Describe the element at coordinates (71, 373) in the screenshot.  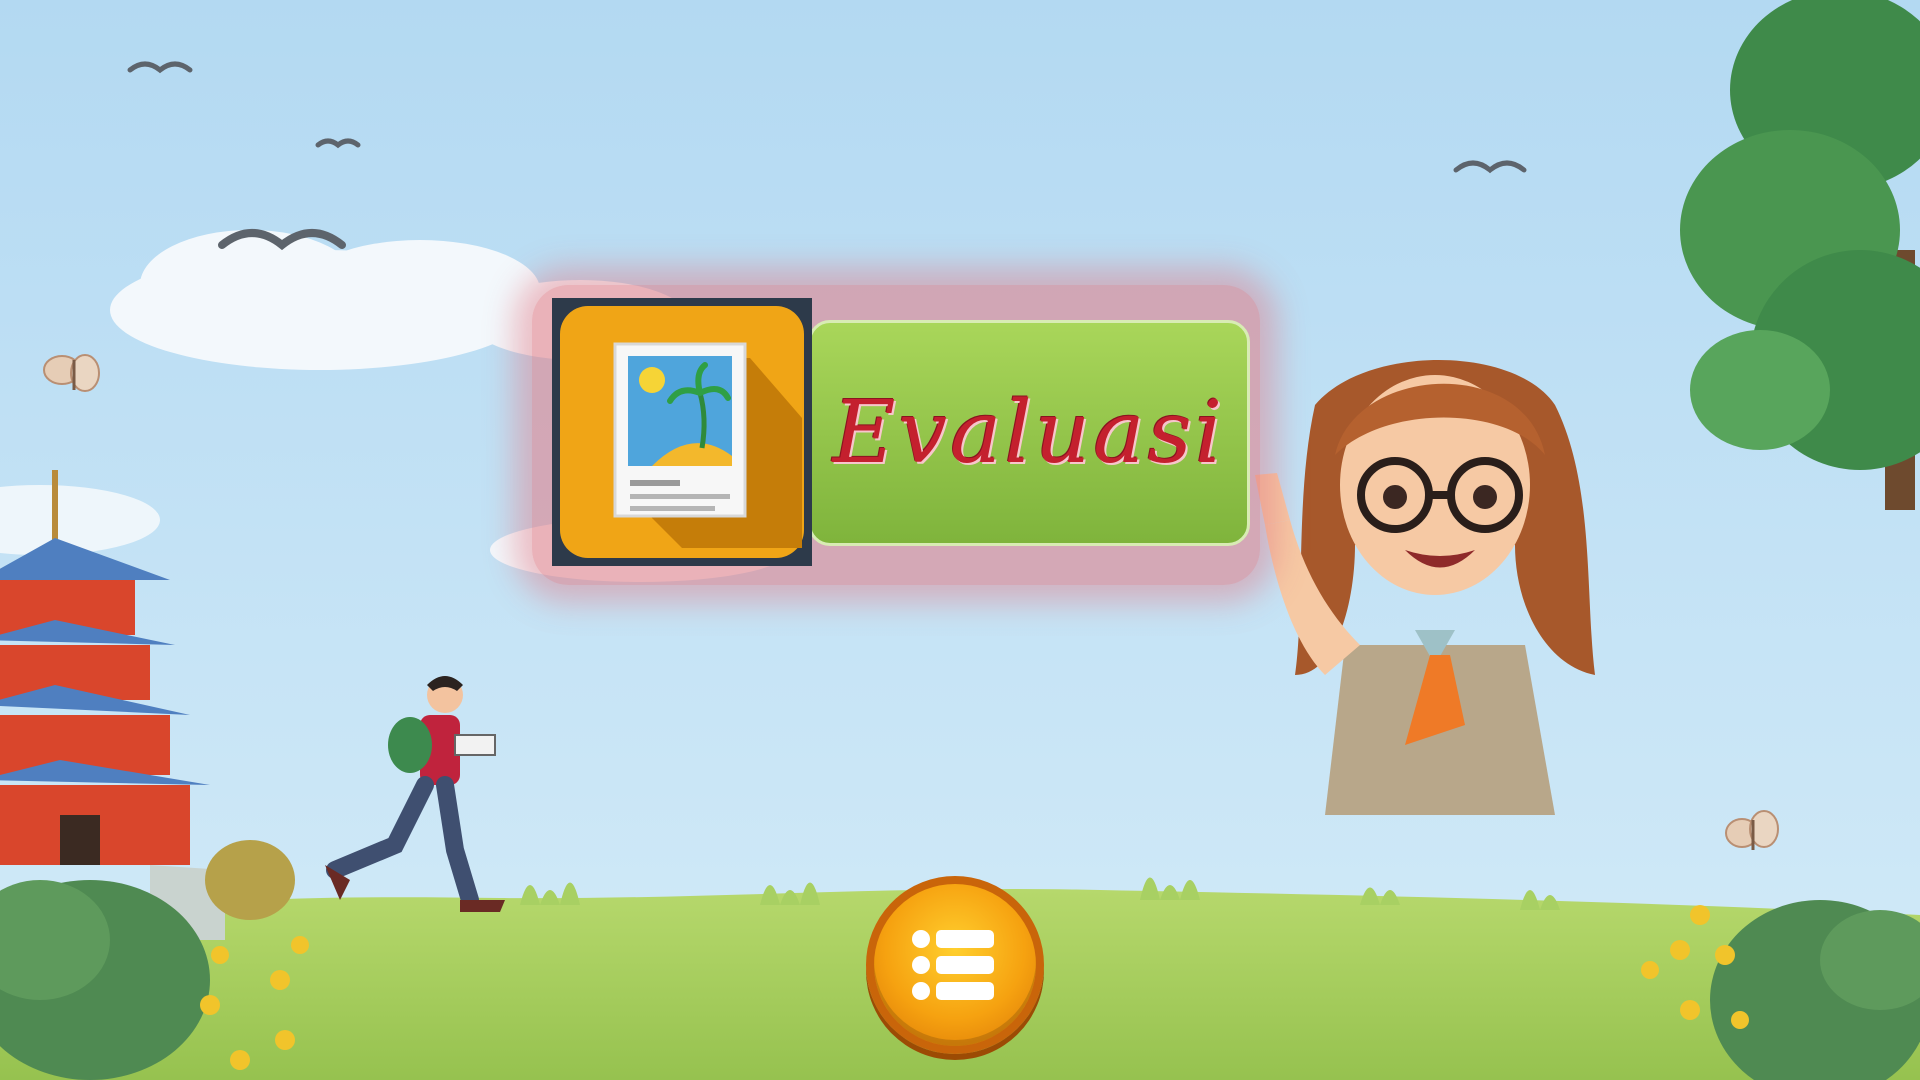
I see `butterfly-left-icon` at that location.